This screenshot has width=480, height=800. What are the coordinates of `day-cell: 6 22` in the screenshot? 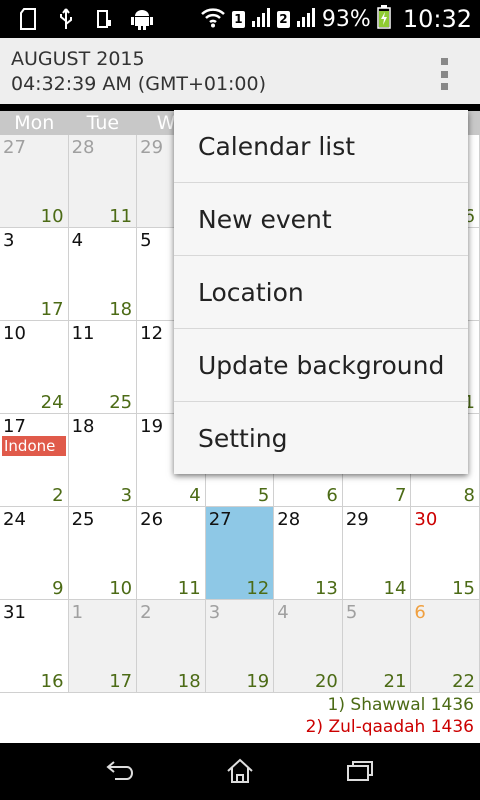 It's located at (445, 646).